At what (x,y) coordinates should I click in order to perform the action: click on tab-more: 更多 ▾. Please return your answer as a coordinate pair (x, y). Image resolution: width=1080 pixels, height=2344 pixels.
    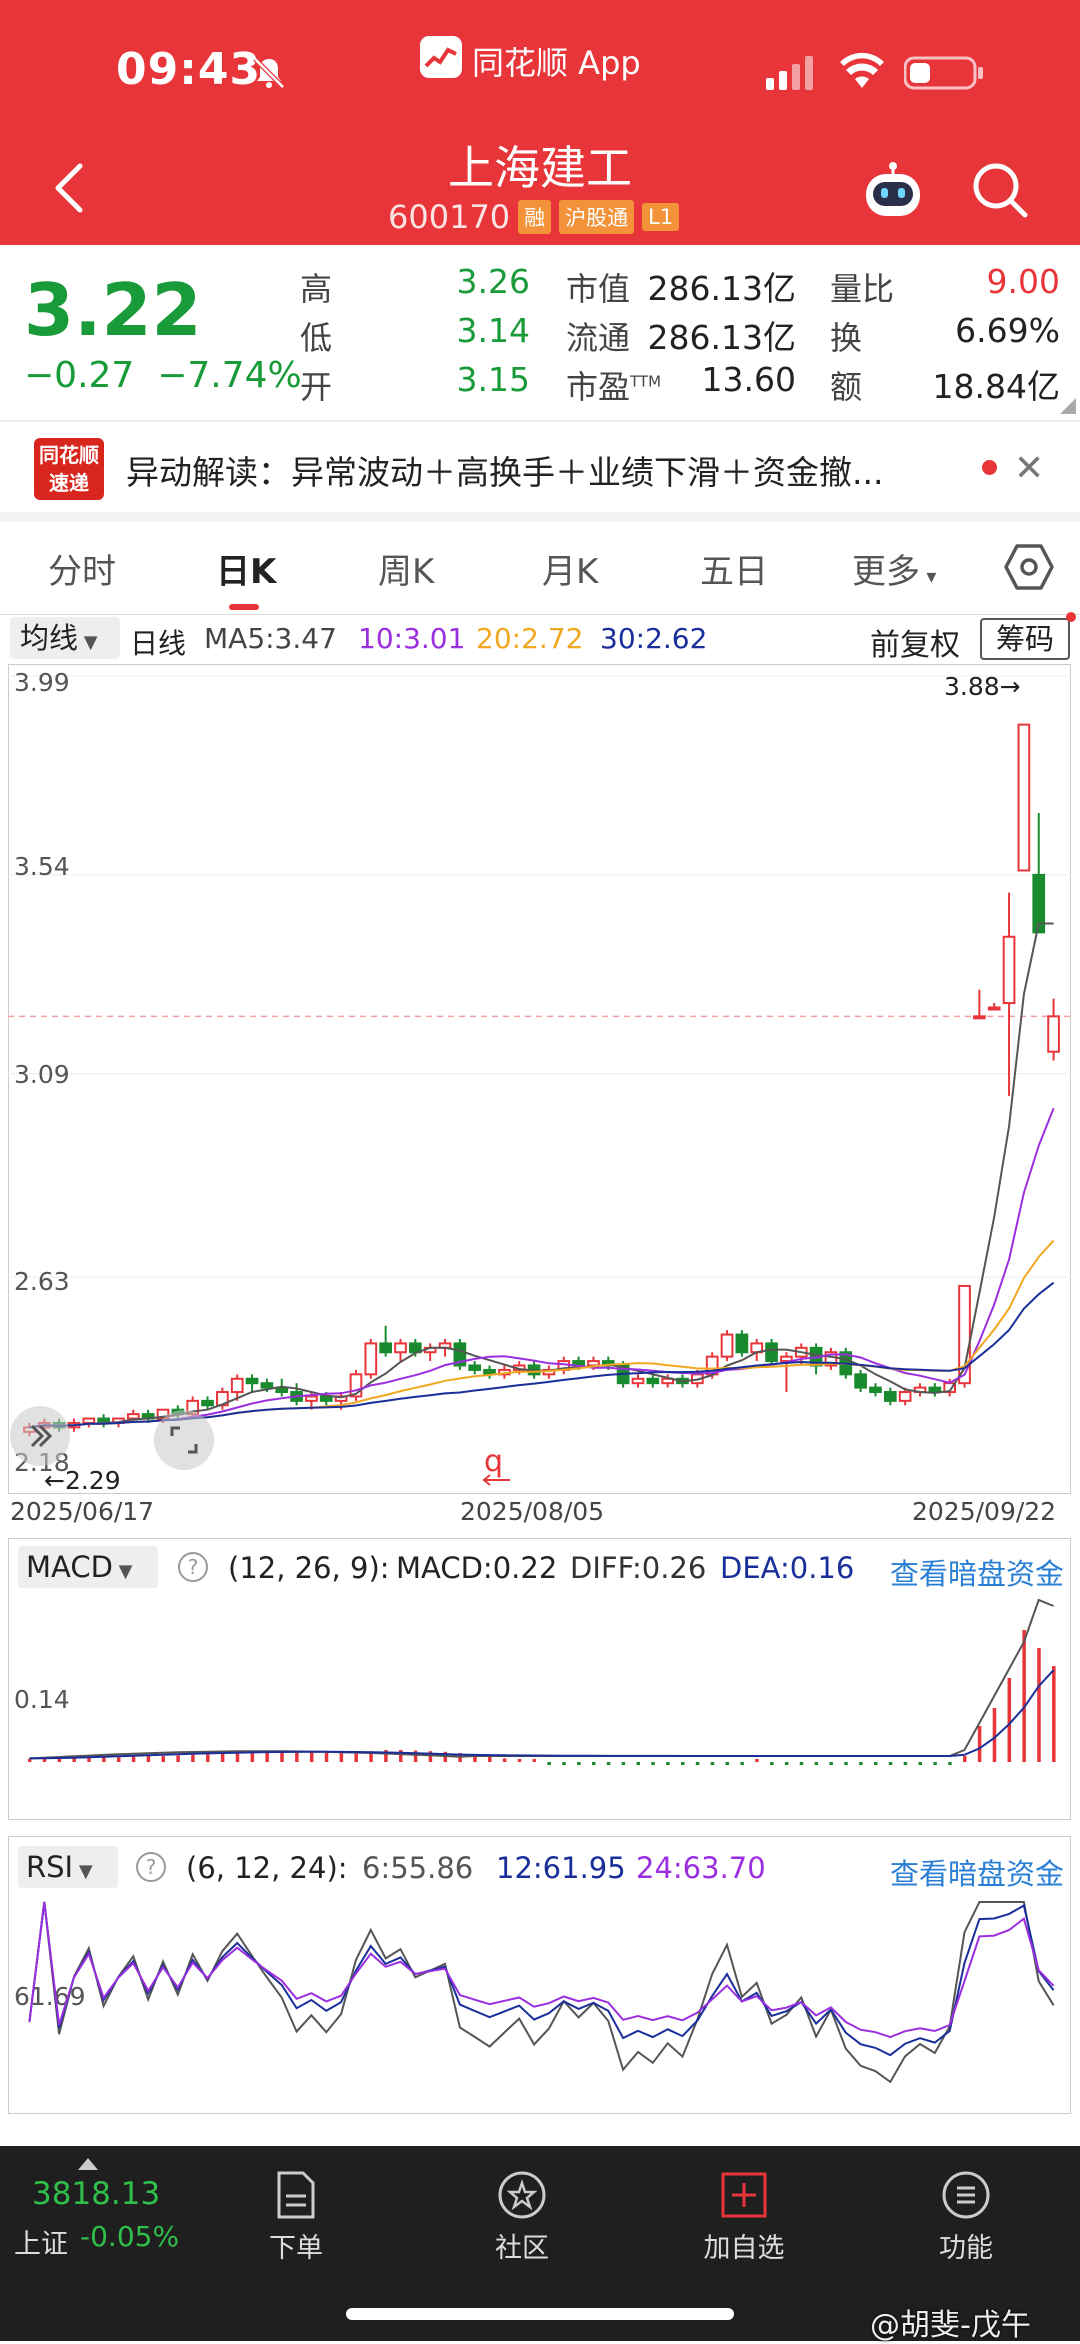
    Looking at the image, I should click on (894, 568).